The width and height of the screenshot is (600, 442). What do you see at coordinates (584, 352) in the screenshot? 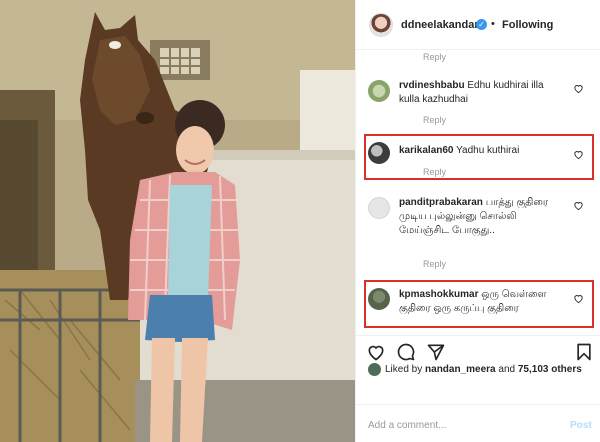
I see `bookmark-icon` at bounding box center [584, 352].